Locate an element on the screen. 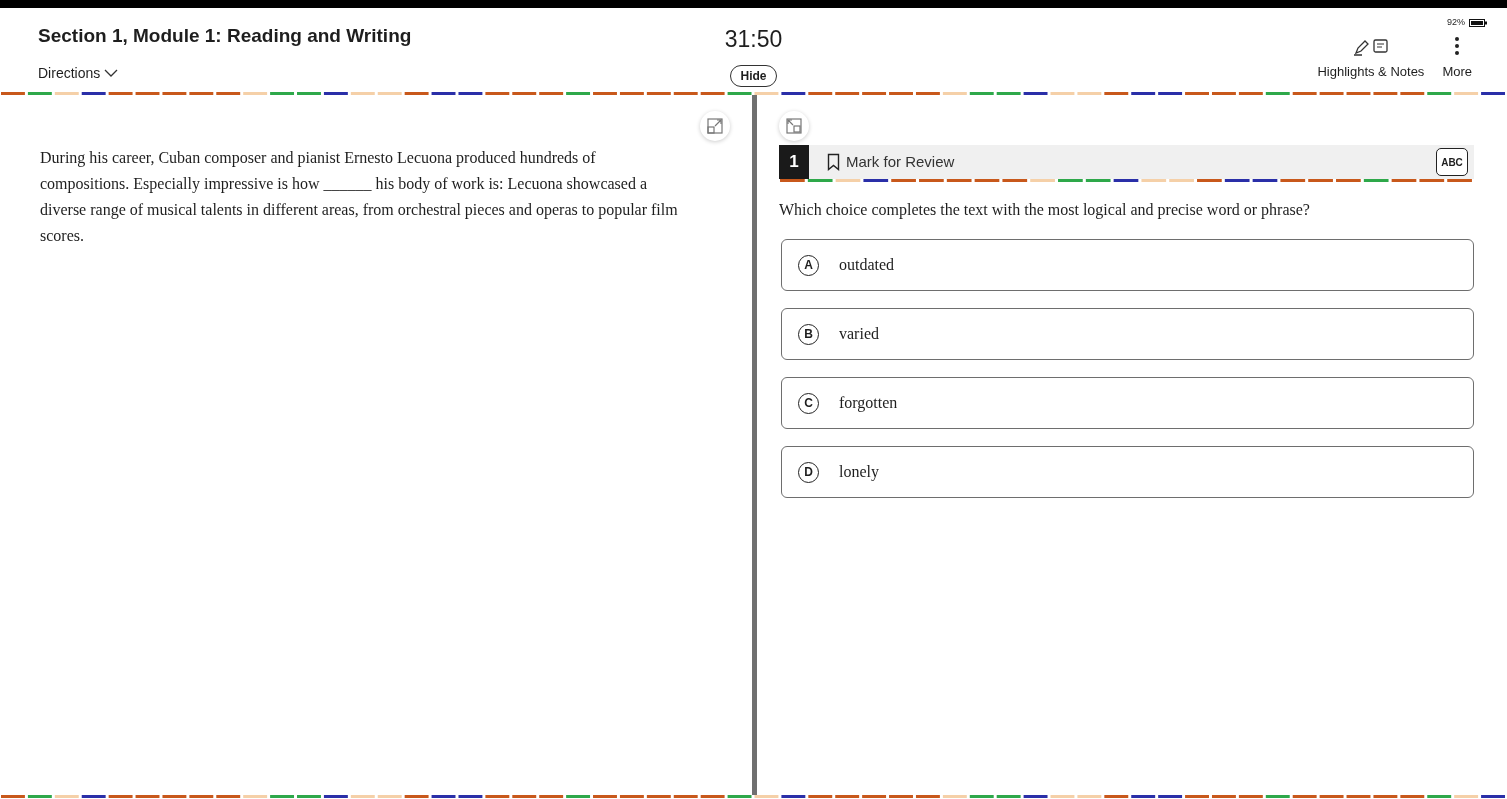 The height and width of the screenshot is (799, 1507). timer: 31:50 is located at coordinates (753, 39).